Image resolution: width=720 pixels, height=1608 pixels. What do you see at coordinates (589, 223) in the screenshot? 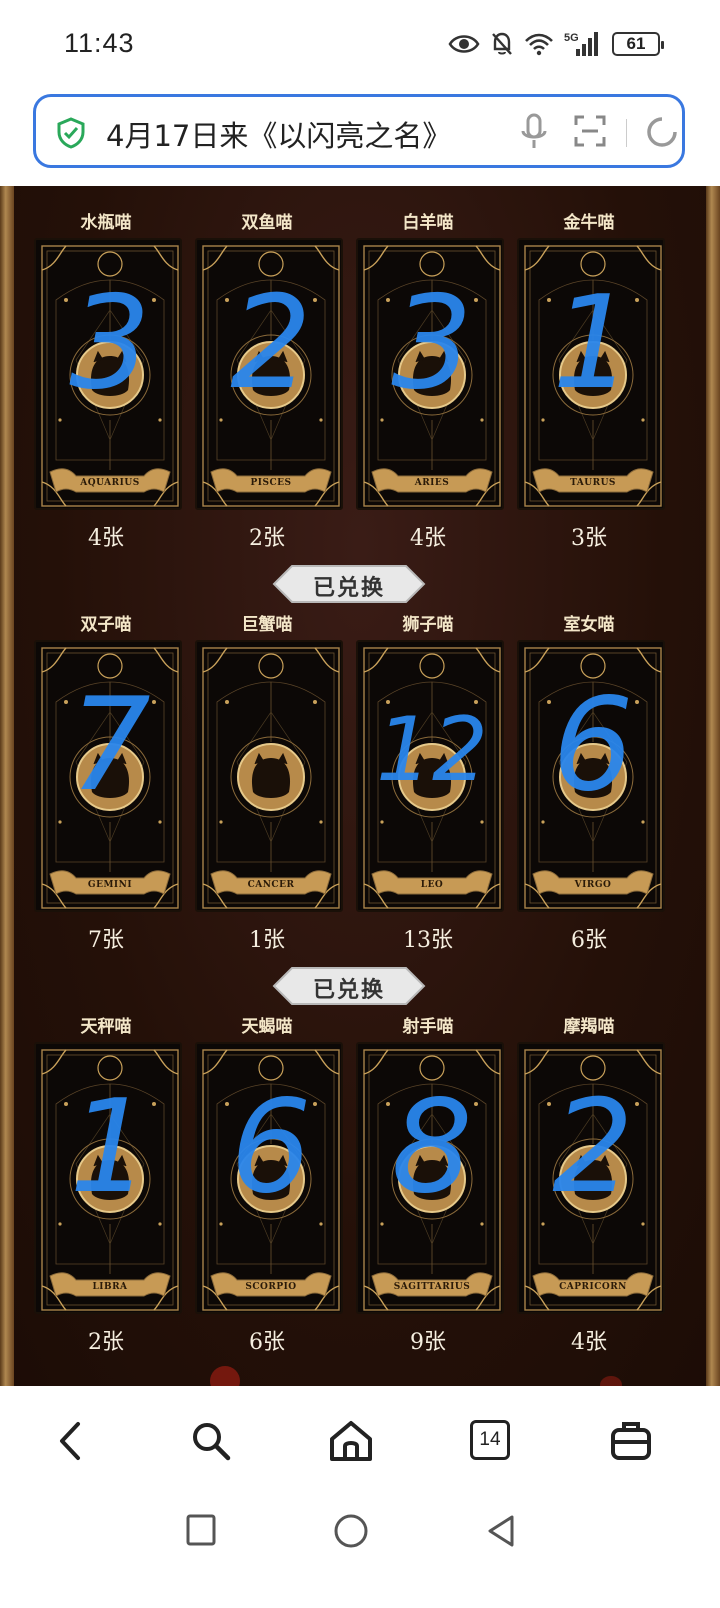
I see `card-name: 金牛喵` at bounding box center [589, 223].